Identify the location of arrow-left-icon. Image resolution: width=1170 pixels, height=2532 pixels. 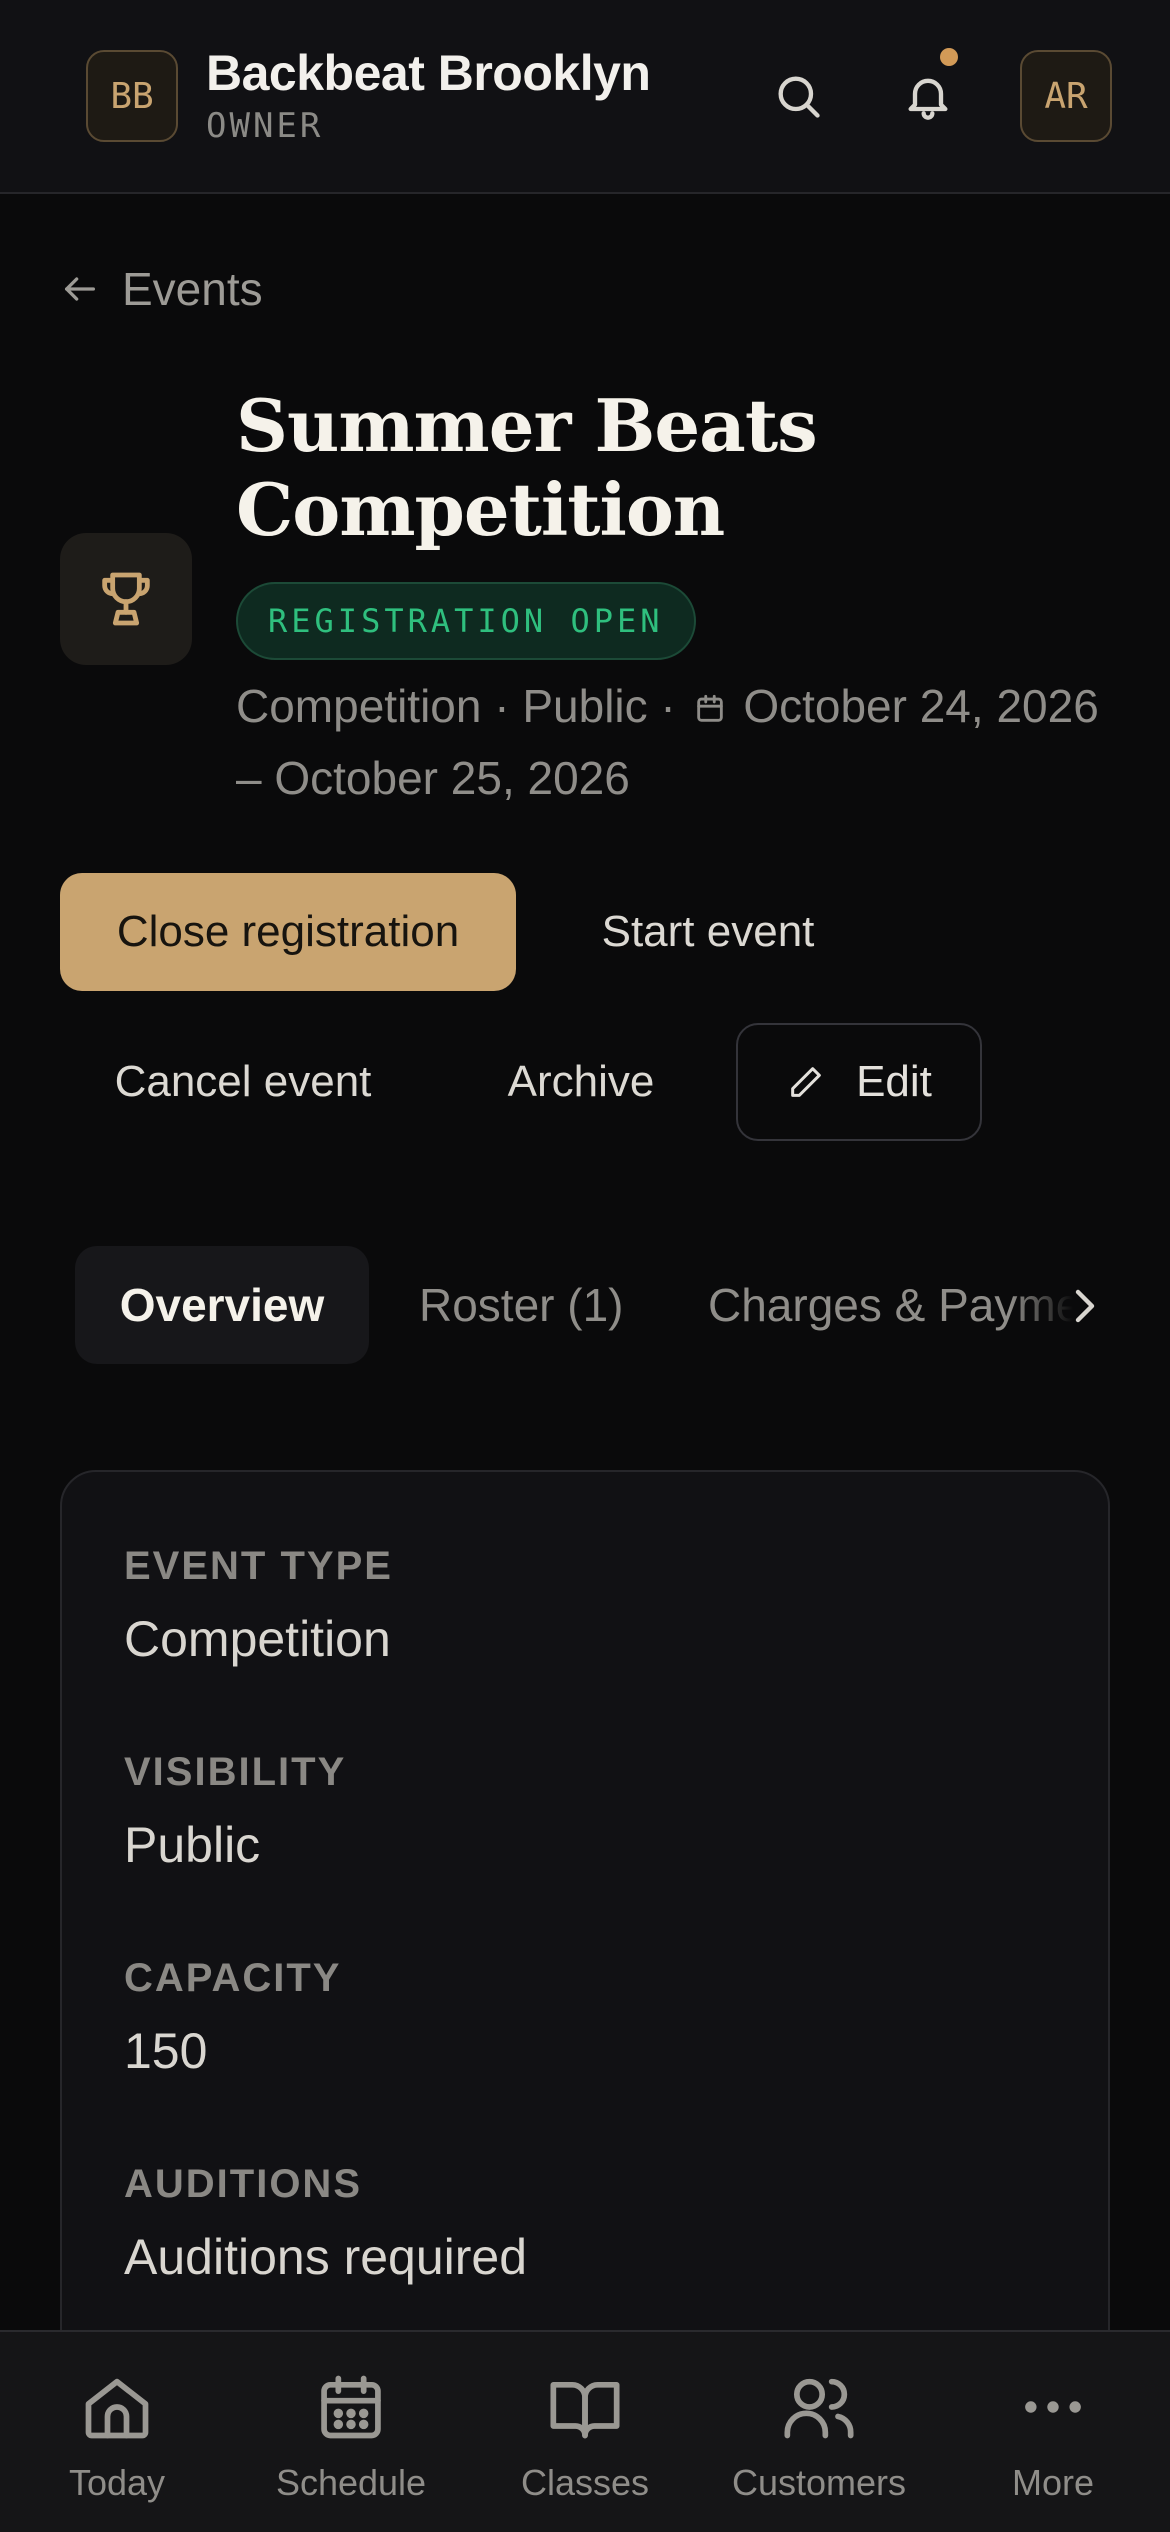
(80, 289).